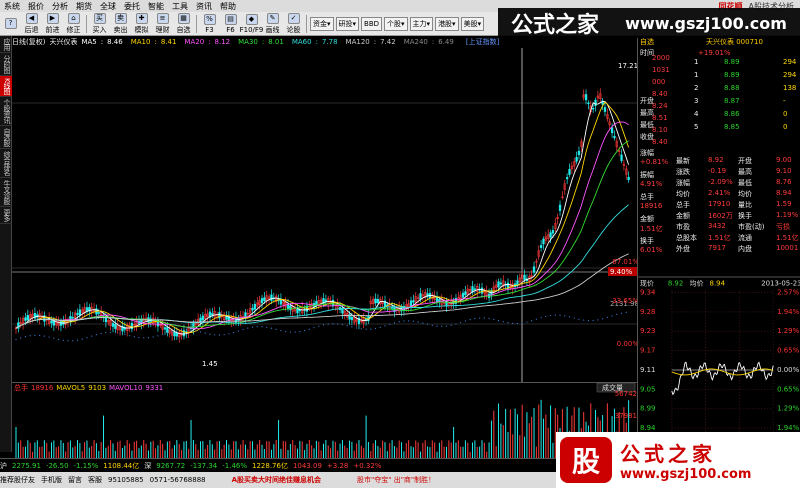  What do you see at coordinates (272, 23) in the screenshot?
I see `toolbar-button-12: ✎ 画线` at bounding box center [272, 23].